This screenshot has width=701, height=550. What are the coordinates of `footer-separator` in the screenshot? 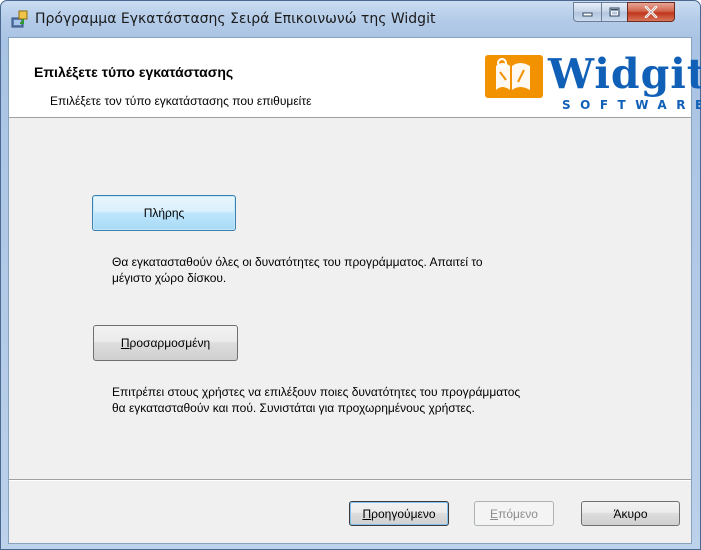 It's located at (350, 480).